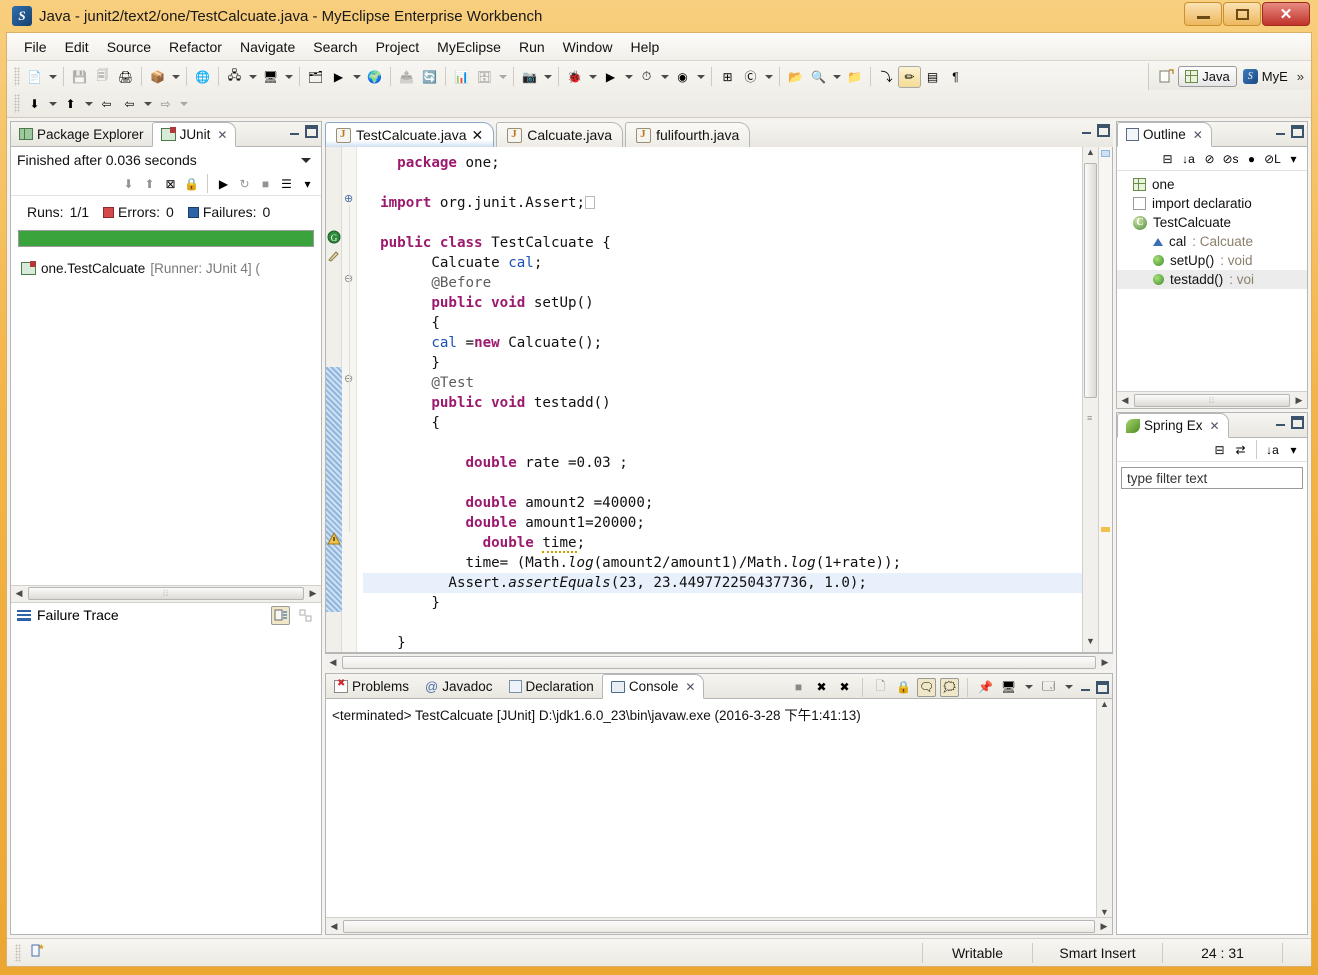 The width and height of the screenshot is (1318, 975). What do you see at coordinates (1105, 153) in the screenshot?
I see `overview-marker` at bounding box center [1105, 153].